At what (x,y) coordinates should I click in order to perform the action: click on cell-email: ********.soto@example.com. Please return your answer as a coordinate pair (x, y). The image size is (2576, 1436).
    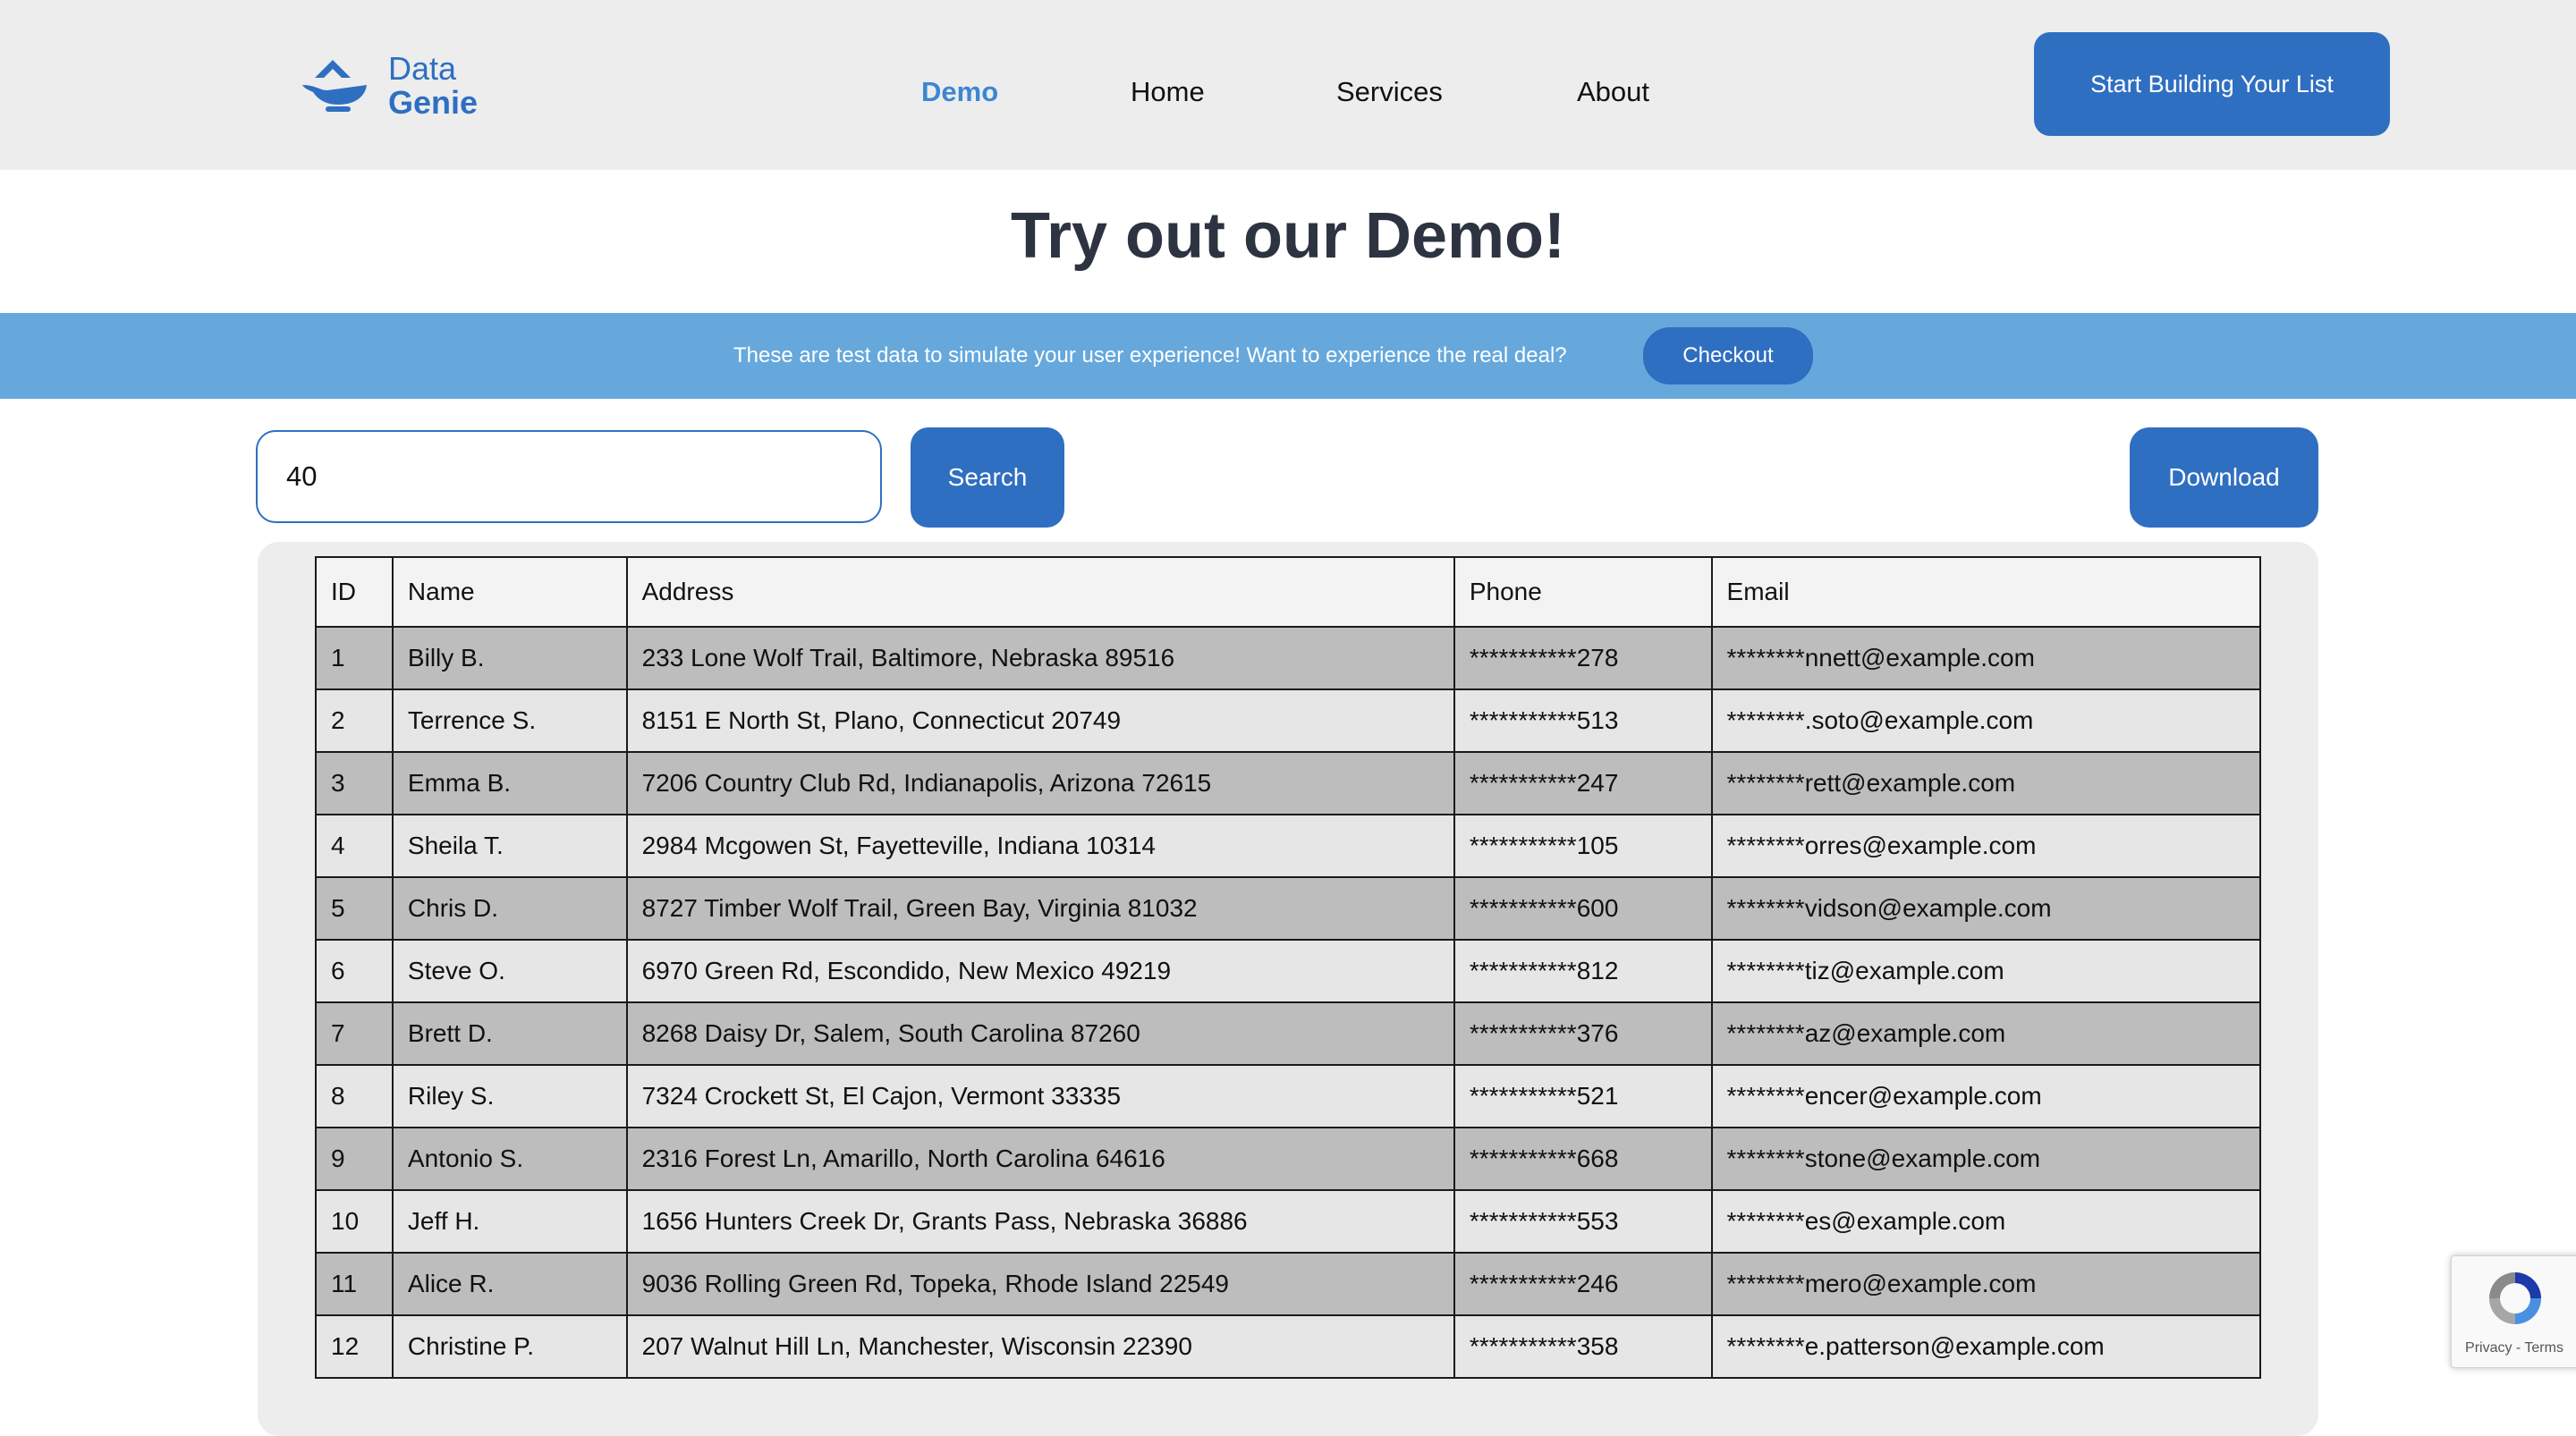
    Looking at the image, I should click on (1986, 720).